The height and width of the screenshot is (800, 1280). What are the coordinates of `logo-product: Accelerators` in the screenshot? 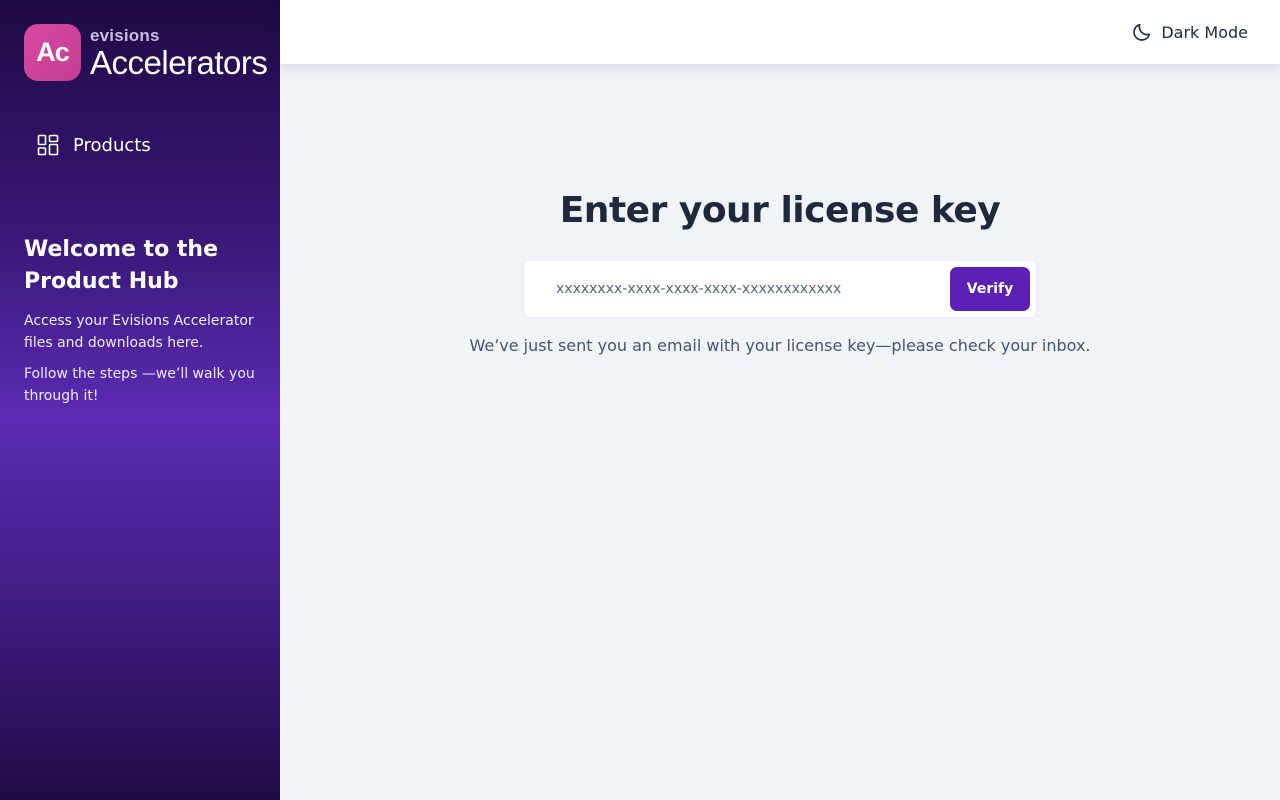 It's located at (179, 62).